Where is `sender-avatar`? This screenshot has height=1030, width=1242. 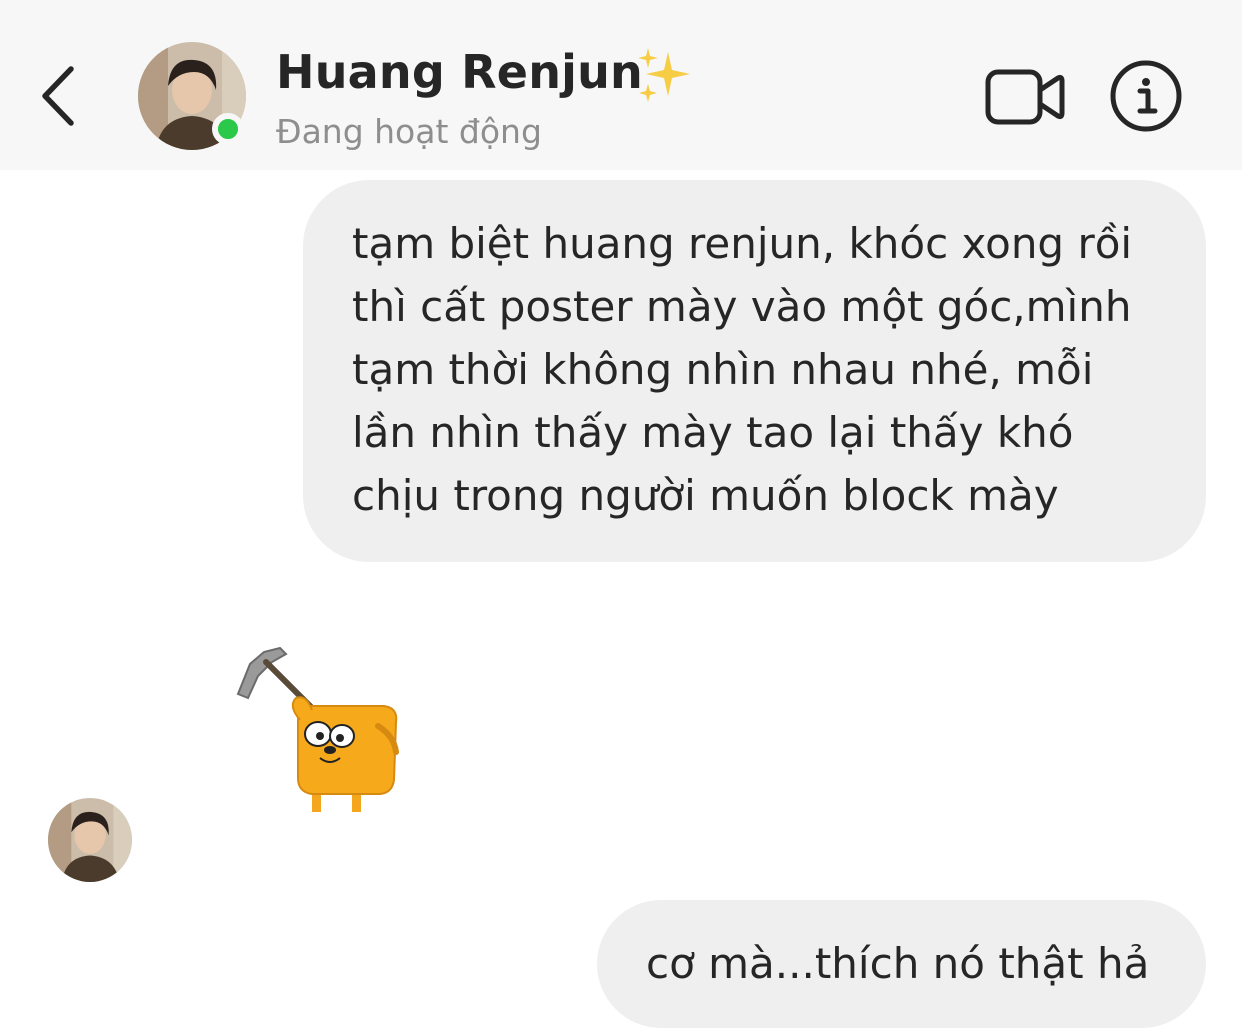 sender-avatar is located at coordinates (90, 840).